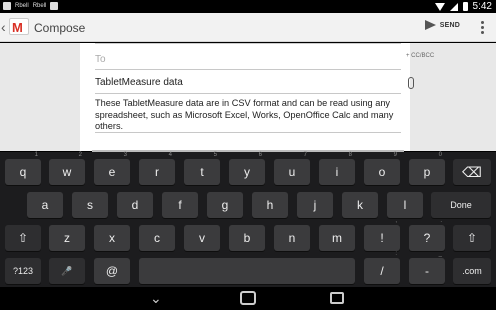  I want to click on page-title: Compose, so click(60, 28).